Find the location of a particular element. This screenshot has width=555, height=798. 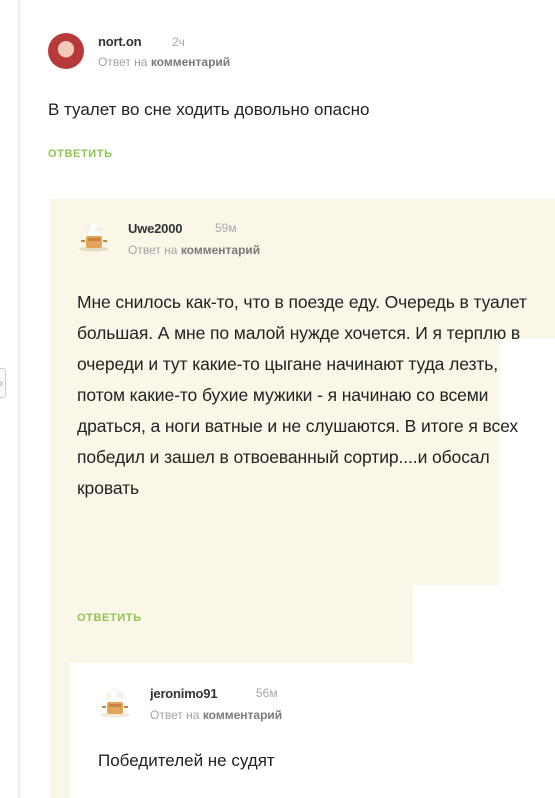

comment-text: В туалет во сне ходить довольно опасно is located at coordinates (209, 109).